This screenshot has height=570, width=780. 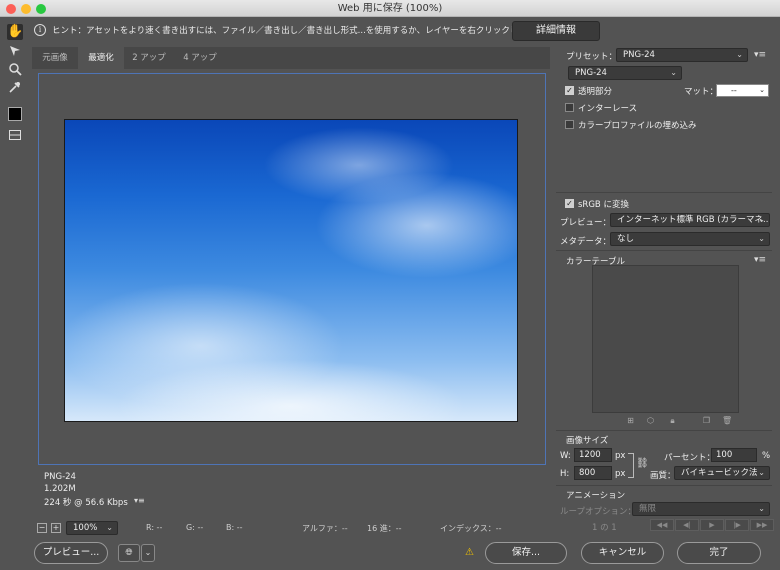 What do you see at coordinates (722, 473) in the screenshot?
I see `quality-select: バイキュービック法 ⌄` at bounding box center [722, 473].